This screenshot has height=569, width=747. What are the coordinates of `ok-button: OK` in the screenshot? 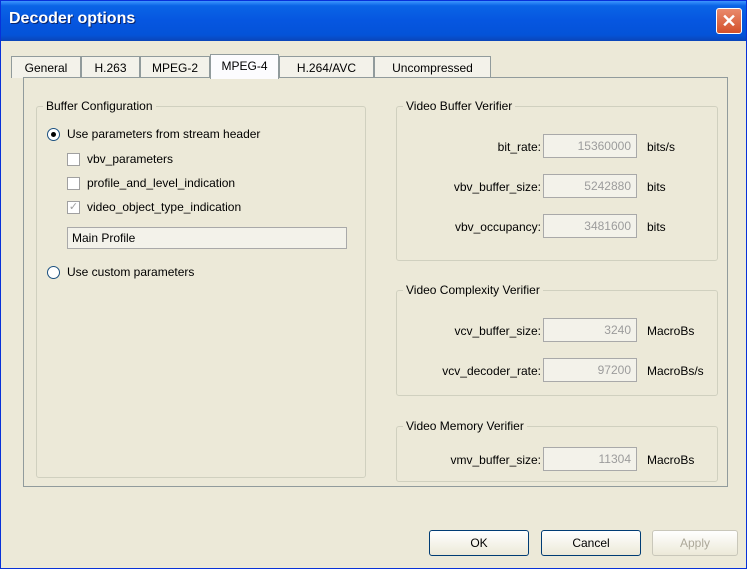 It's located at (479, 543).